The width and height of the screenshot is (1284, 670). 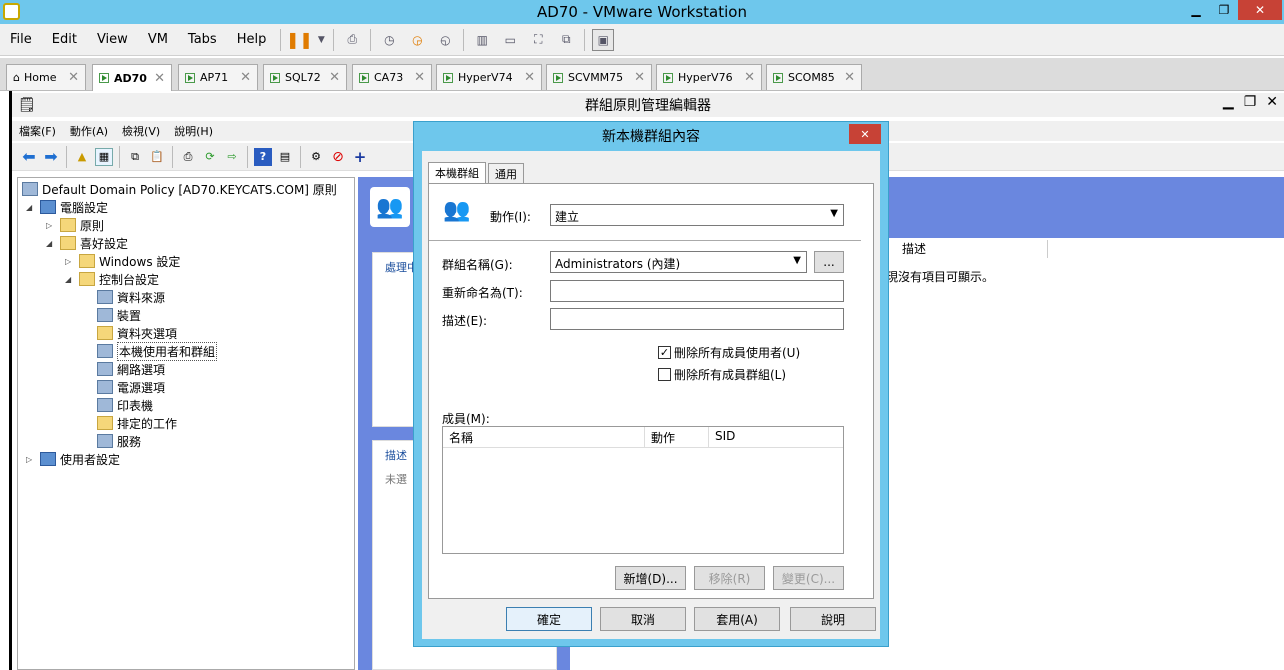 What do you see at coordinates (697, 215) in the screenshot?
I see `action-select: 建立 ▼` at bounding box center [697, 215].